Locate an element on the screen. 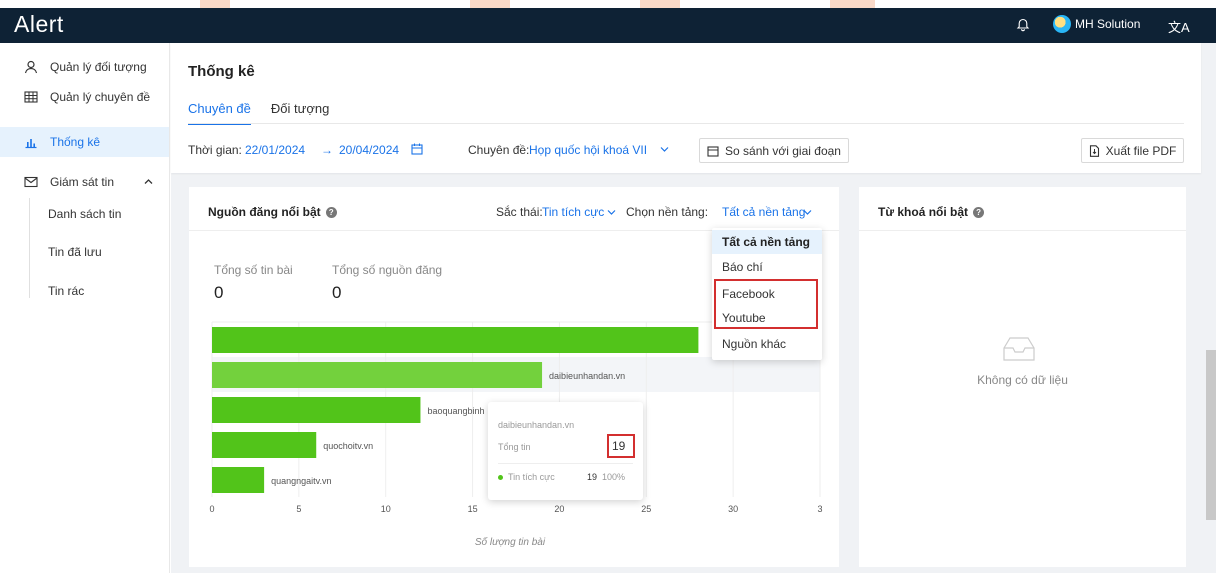 The height and width of the screenshot is (573, 1216). dropdown-option-press: Báo chí is located at coordinates (767, 267).